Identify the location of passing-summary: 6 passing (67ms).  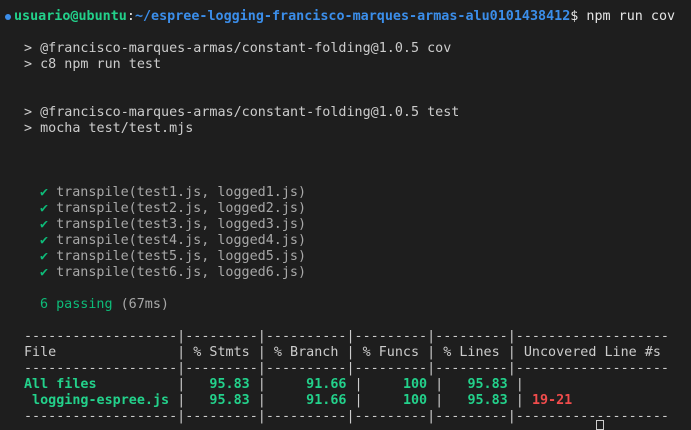
(104, 305).